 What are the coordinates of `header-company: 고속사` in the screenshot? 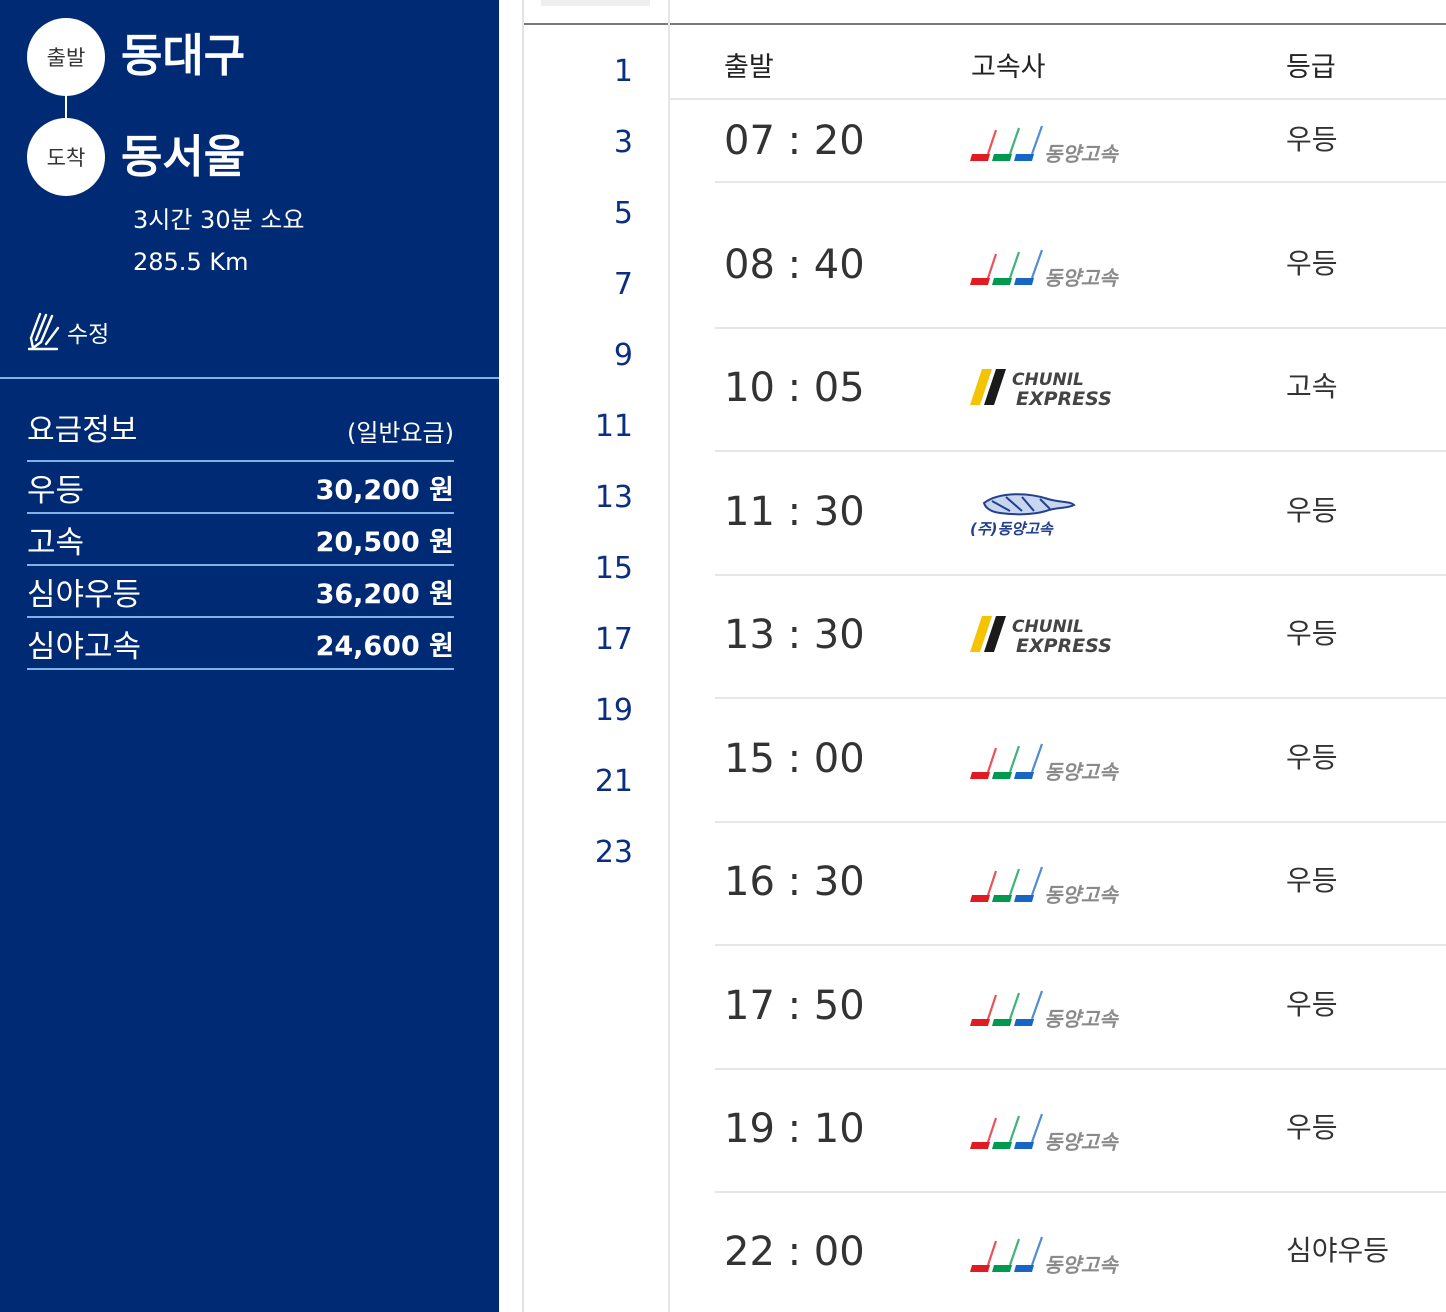 It's located at (1008, 67).